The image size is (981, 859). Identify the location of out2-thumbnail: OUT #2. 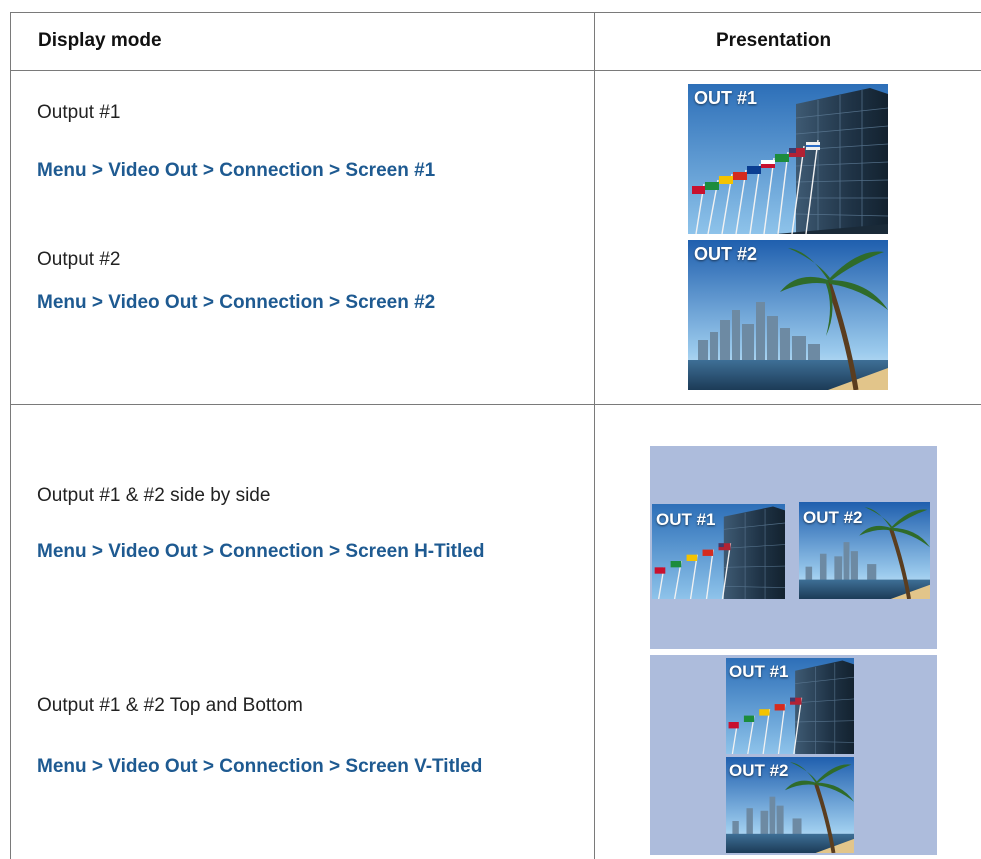
(788, 315).